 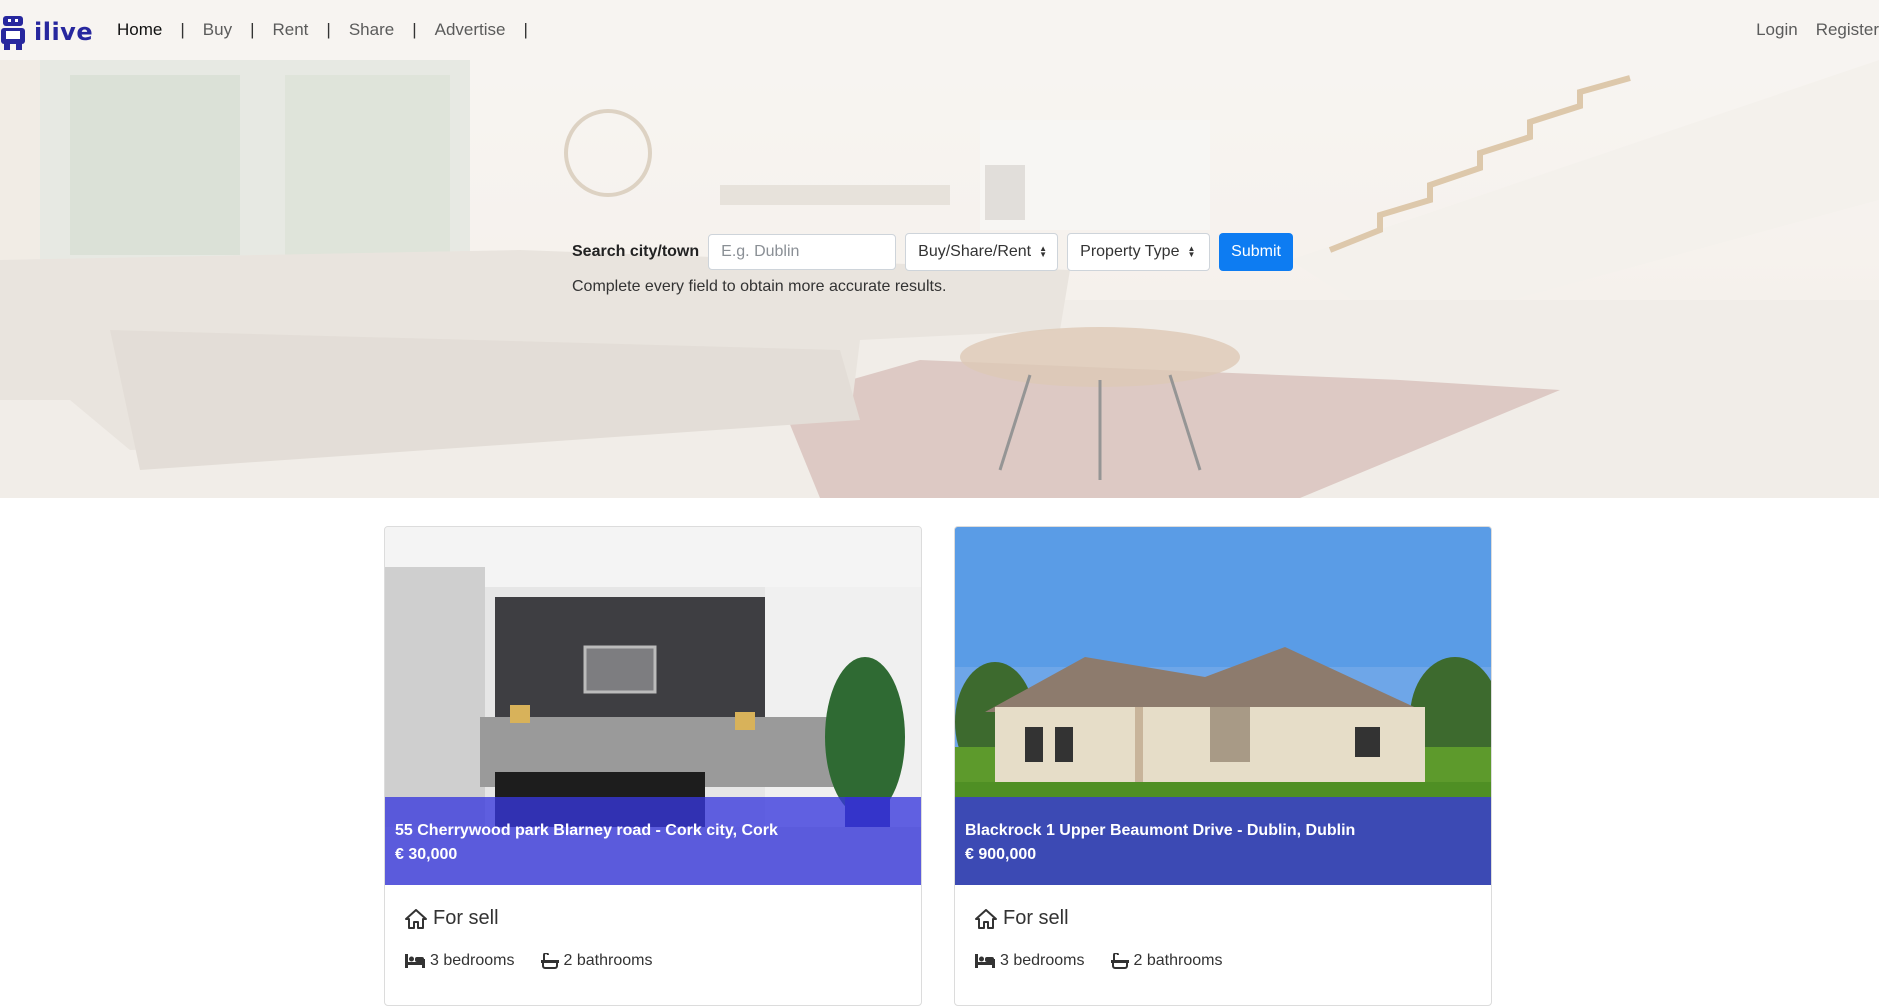 What do you see at coordinates (291, 30) in the screenshot?
I see `nav-rent-link: Rent` at bounding box center [291, 30].